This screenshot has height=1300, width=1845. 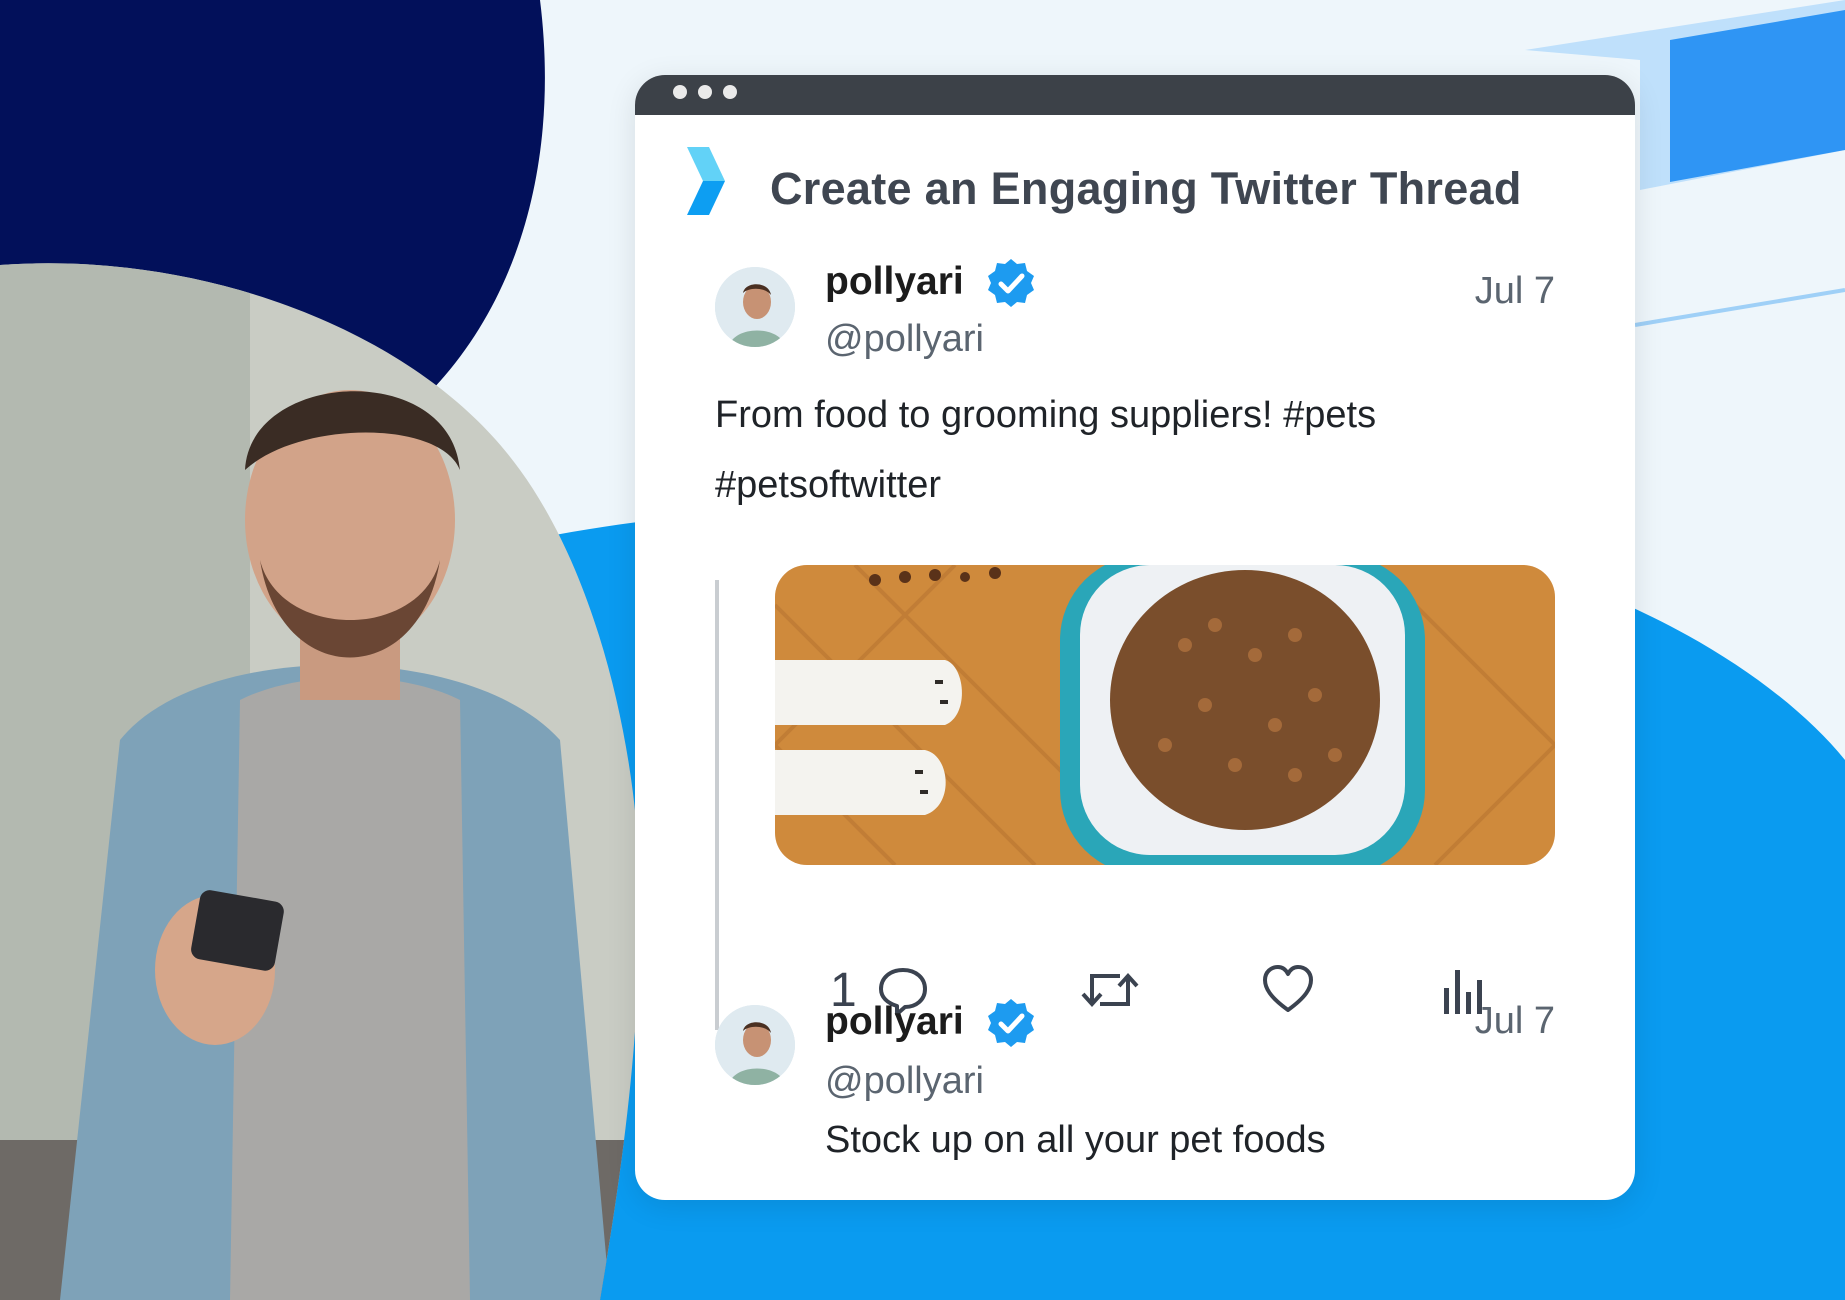 I want to click on tweet-image-pet-food, so click(x=1165, y=715).